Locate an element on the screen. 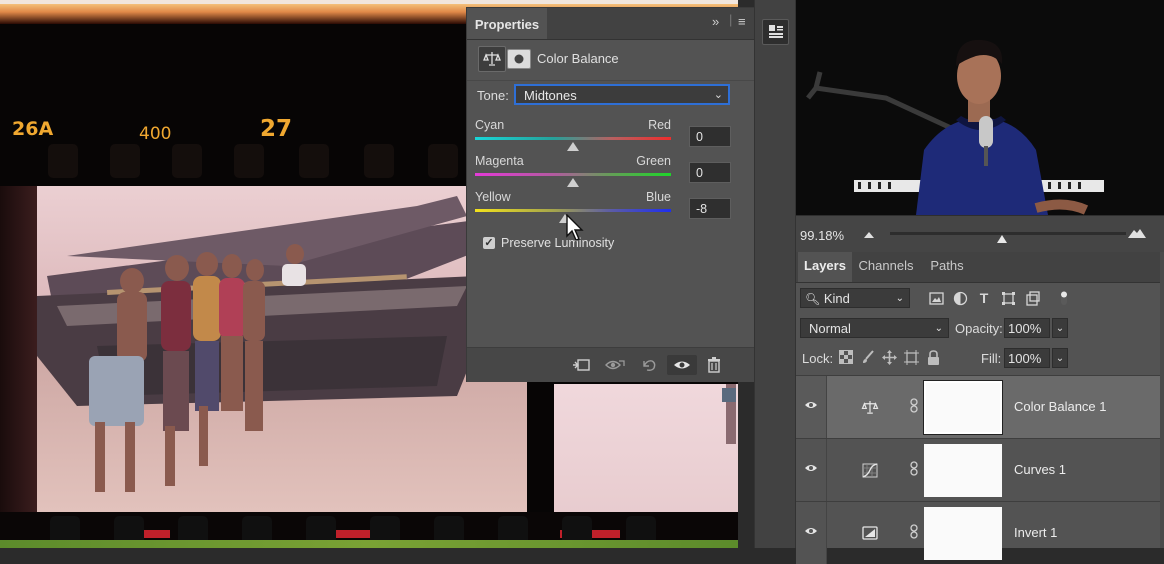 The image size is (1164, 564). tab-layers: Layers is located at coordinates (825, 267).